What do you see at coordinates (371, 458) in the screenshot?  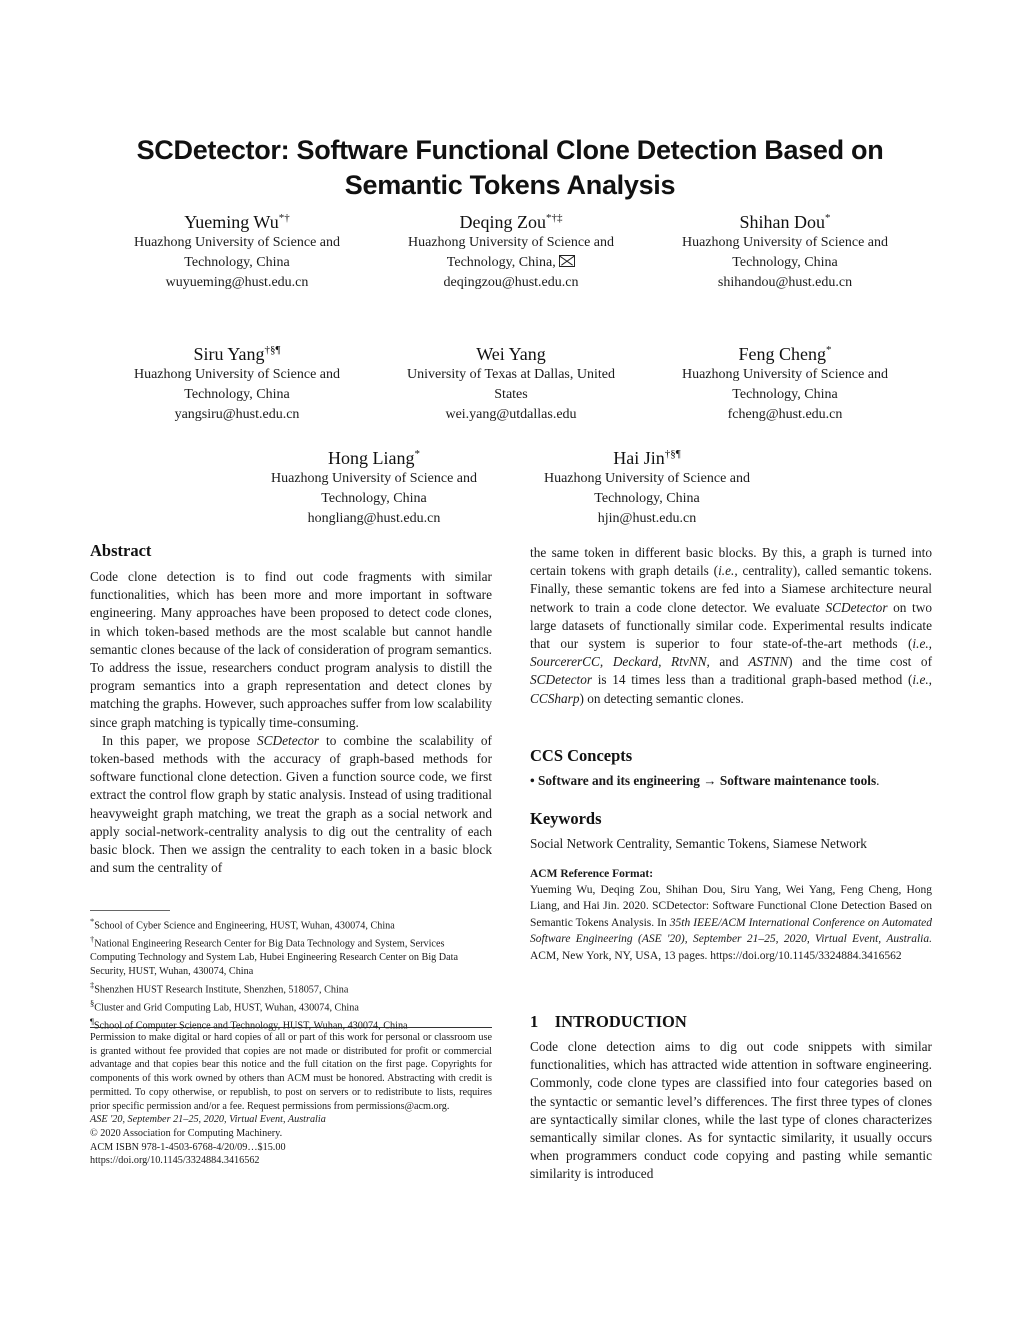 I see `author-name: Hong Liang` at bounding box center [371, 458].